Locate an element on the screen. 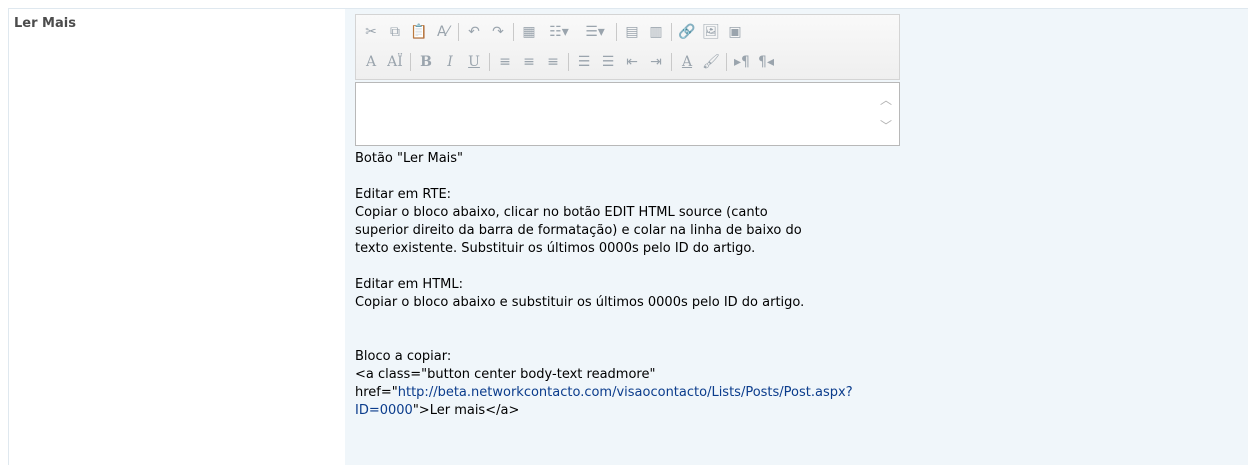 This screenshot has height=465, width=1248. bold-icon: B is located at coordinates (426, 62).